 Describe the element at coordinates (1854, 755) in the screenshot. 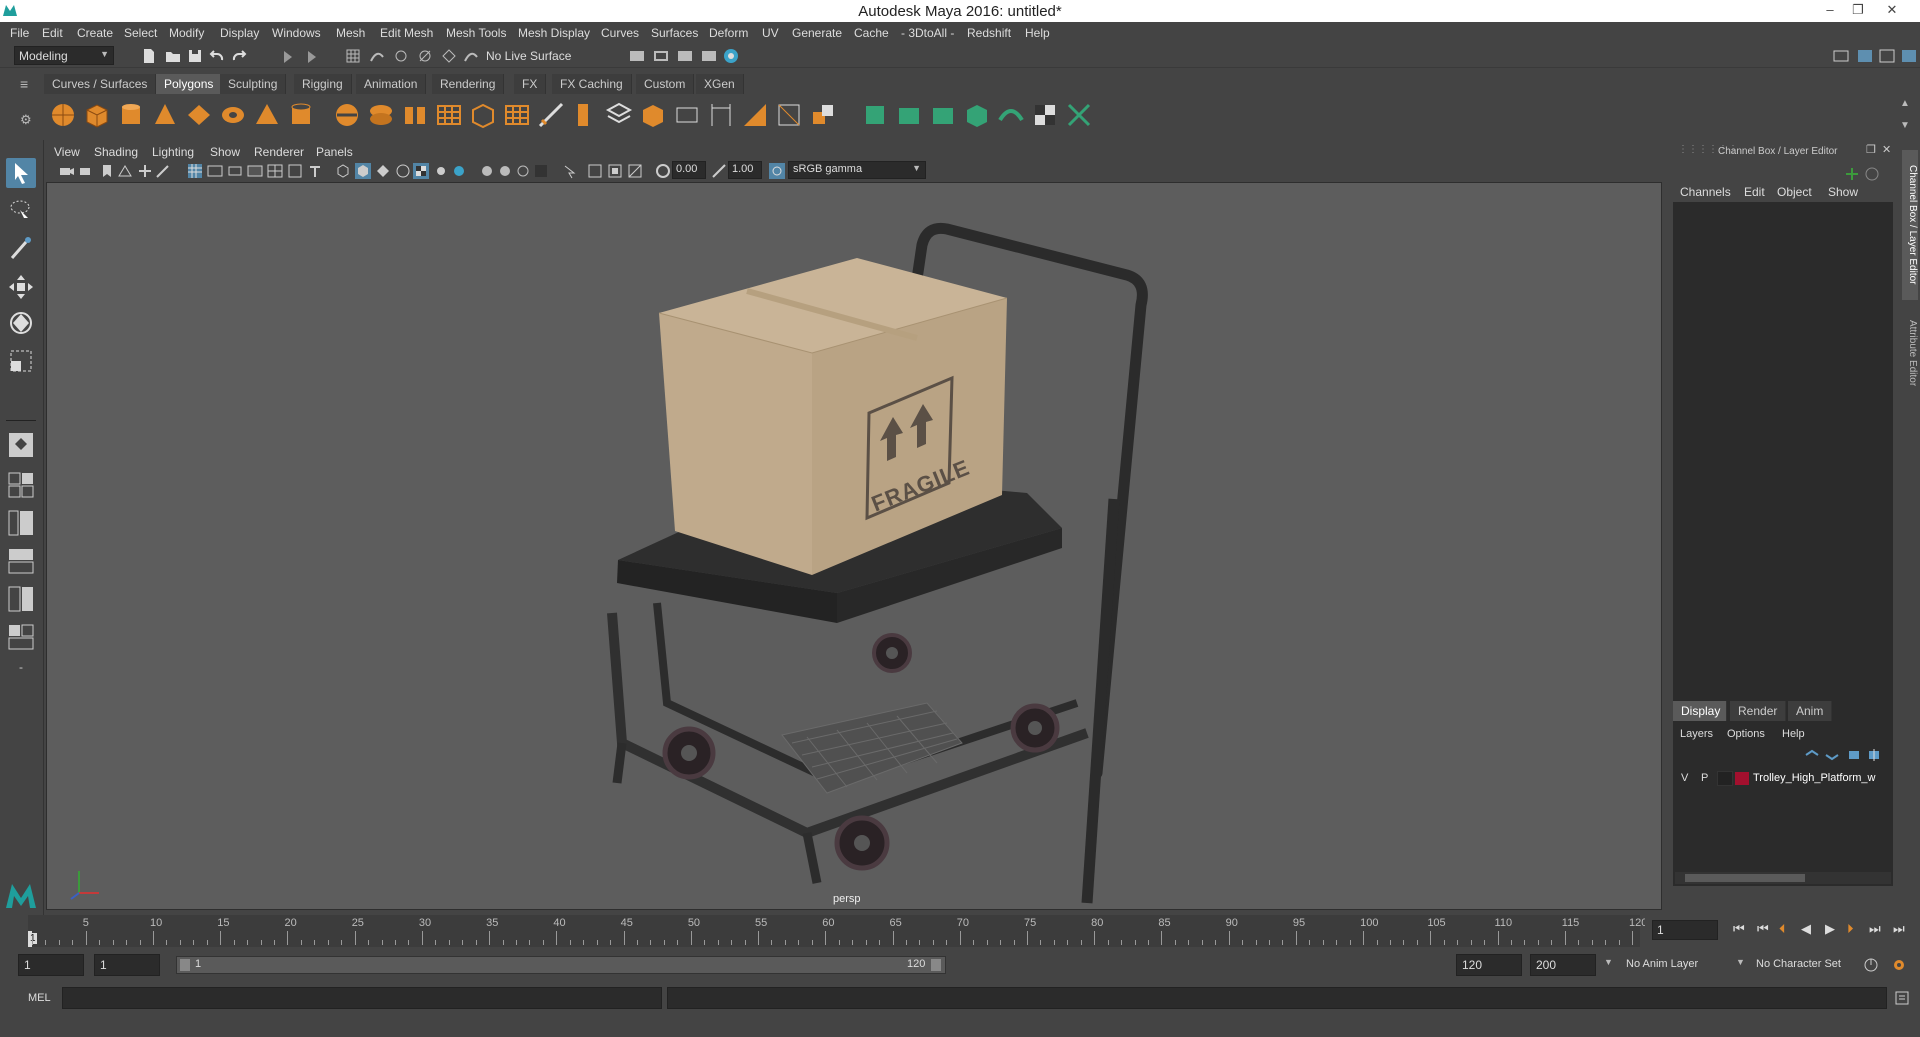

I see `new-layer-icon` at that location.